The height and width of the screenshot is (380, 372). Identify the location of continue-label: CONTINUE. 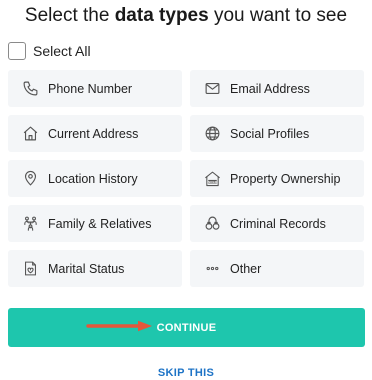
(186, 327).